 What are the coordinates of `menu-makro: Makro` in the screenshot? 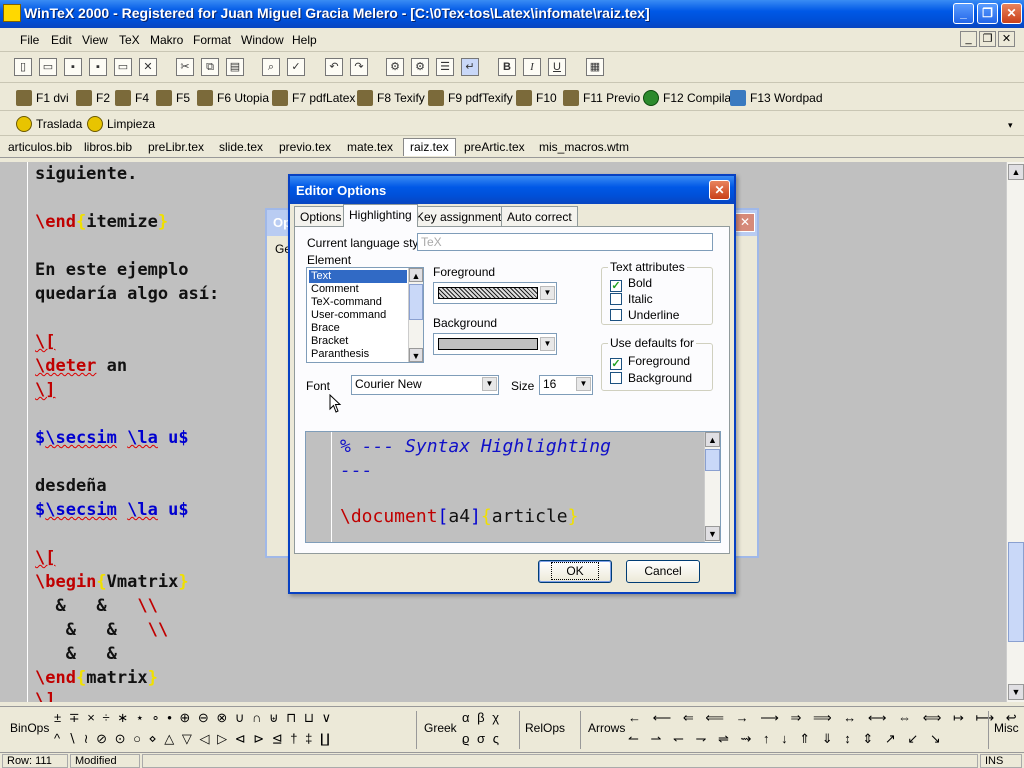 It's located at (166, 40).